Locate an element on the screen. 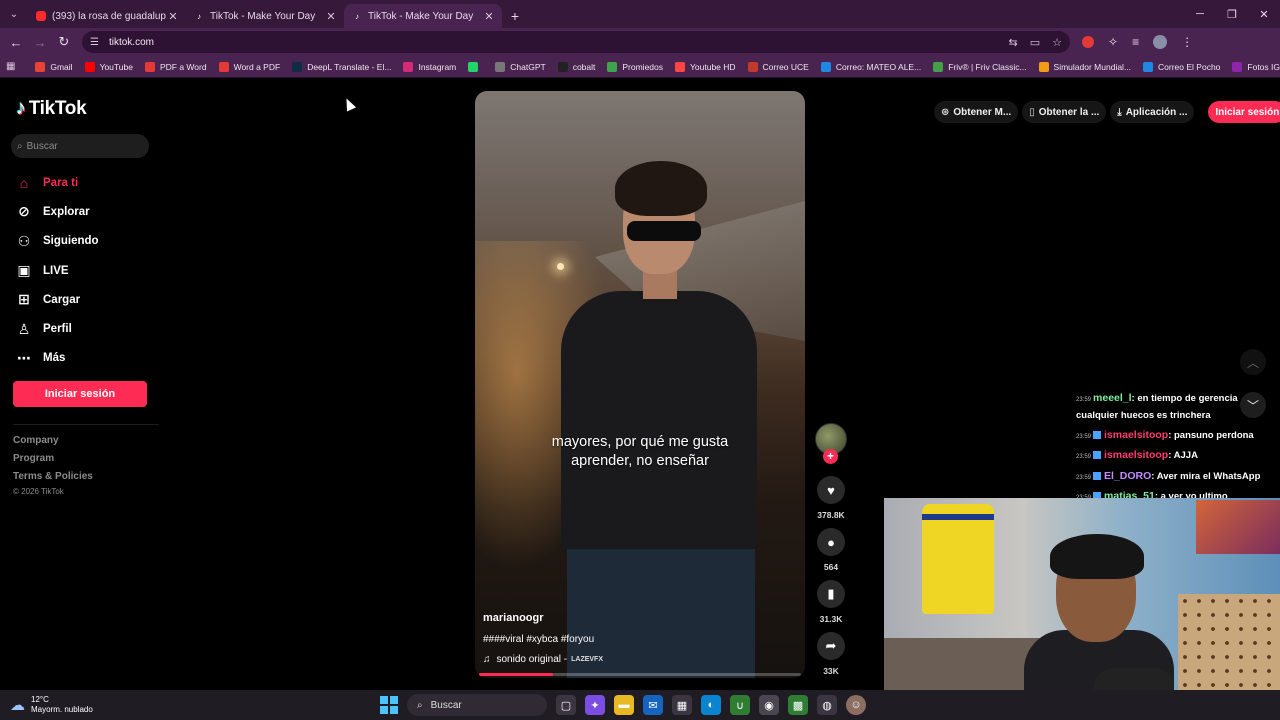 The image size is (1280, 720). sidebar-item-cargar: ⊞ Cargar is located at coordinates (85, 299).